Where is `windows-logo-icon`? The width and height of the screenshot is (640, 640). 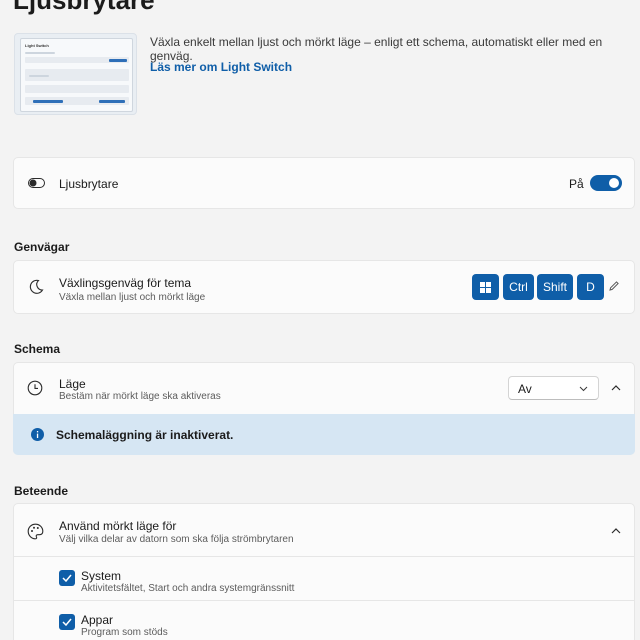 windows-logo-icon is located at coordinates (485, 287).